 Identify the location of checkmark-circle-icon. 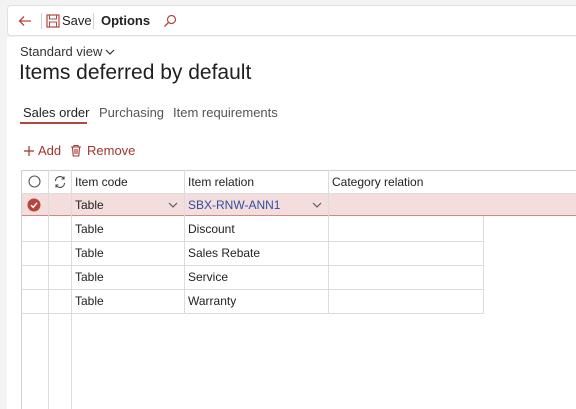
(34, 205).